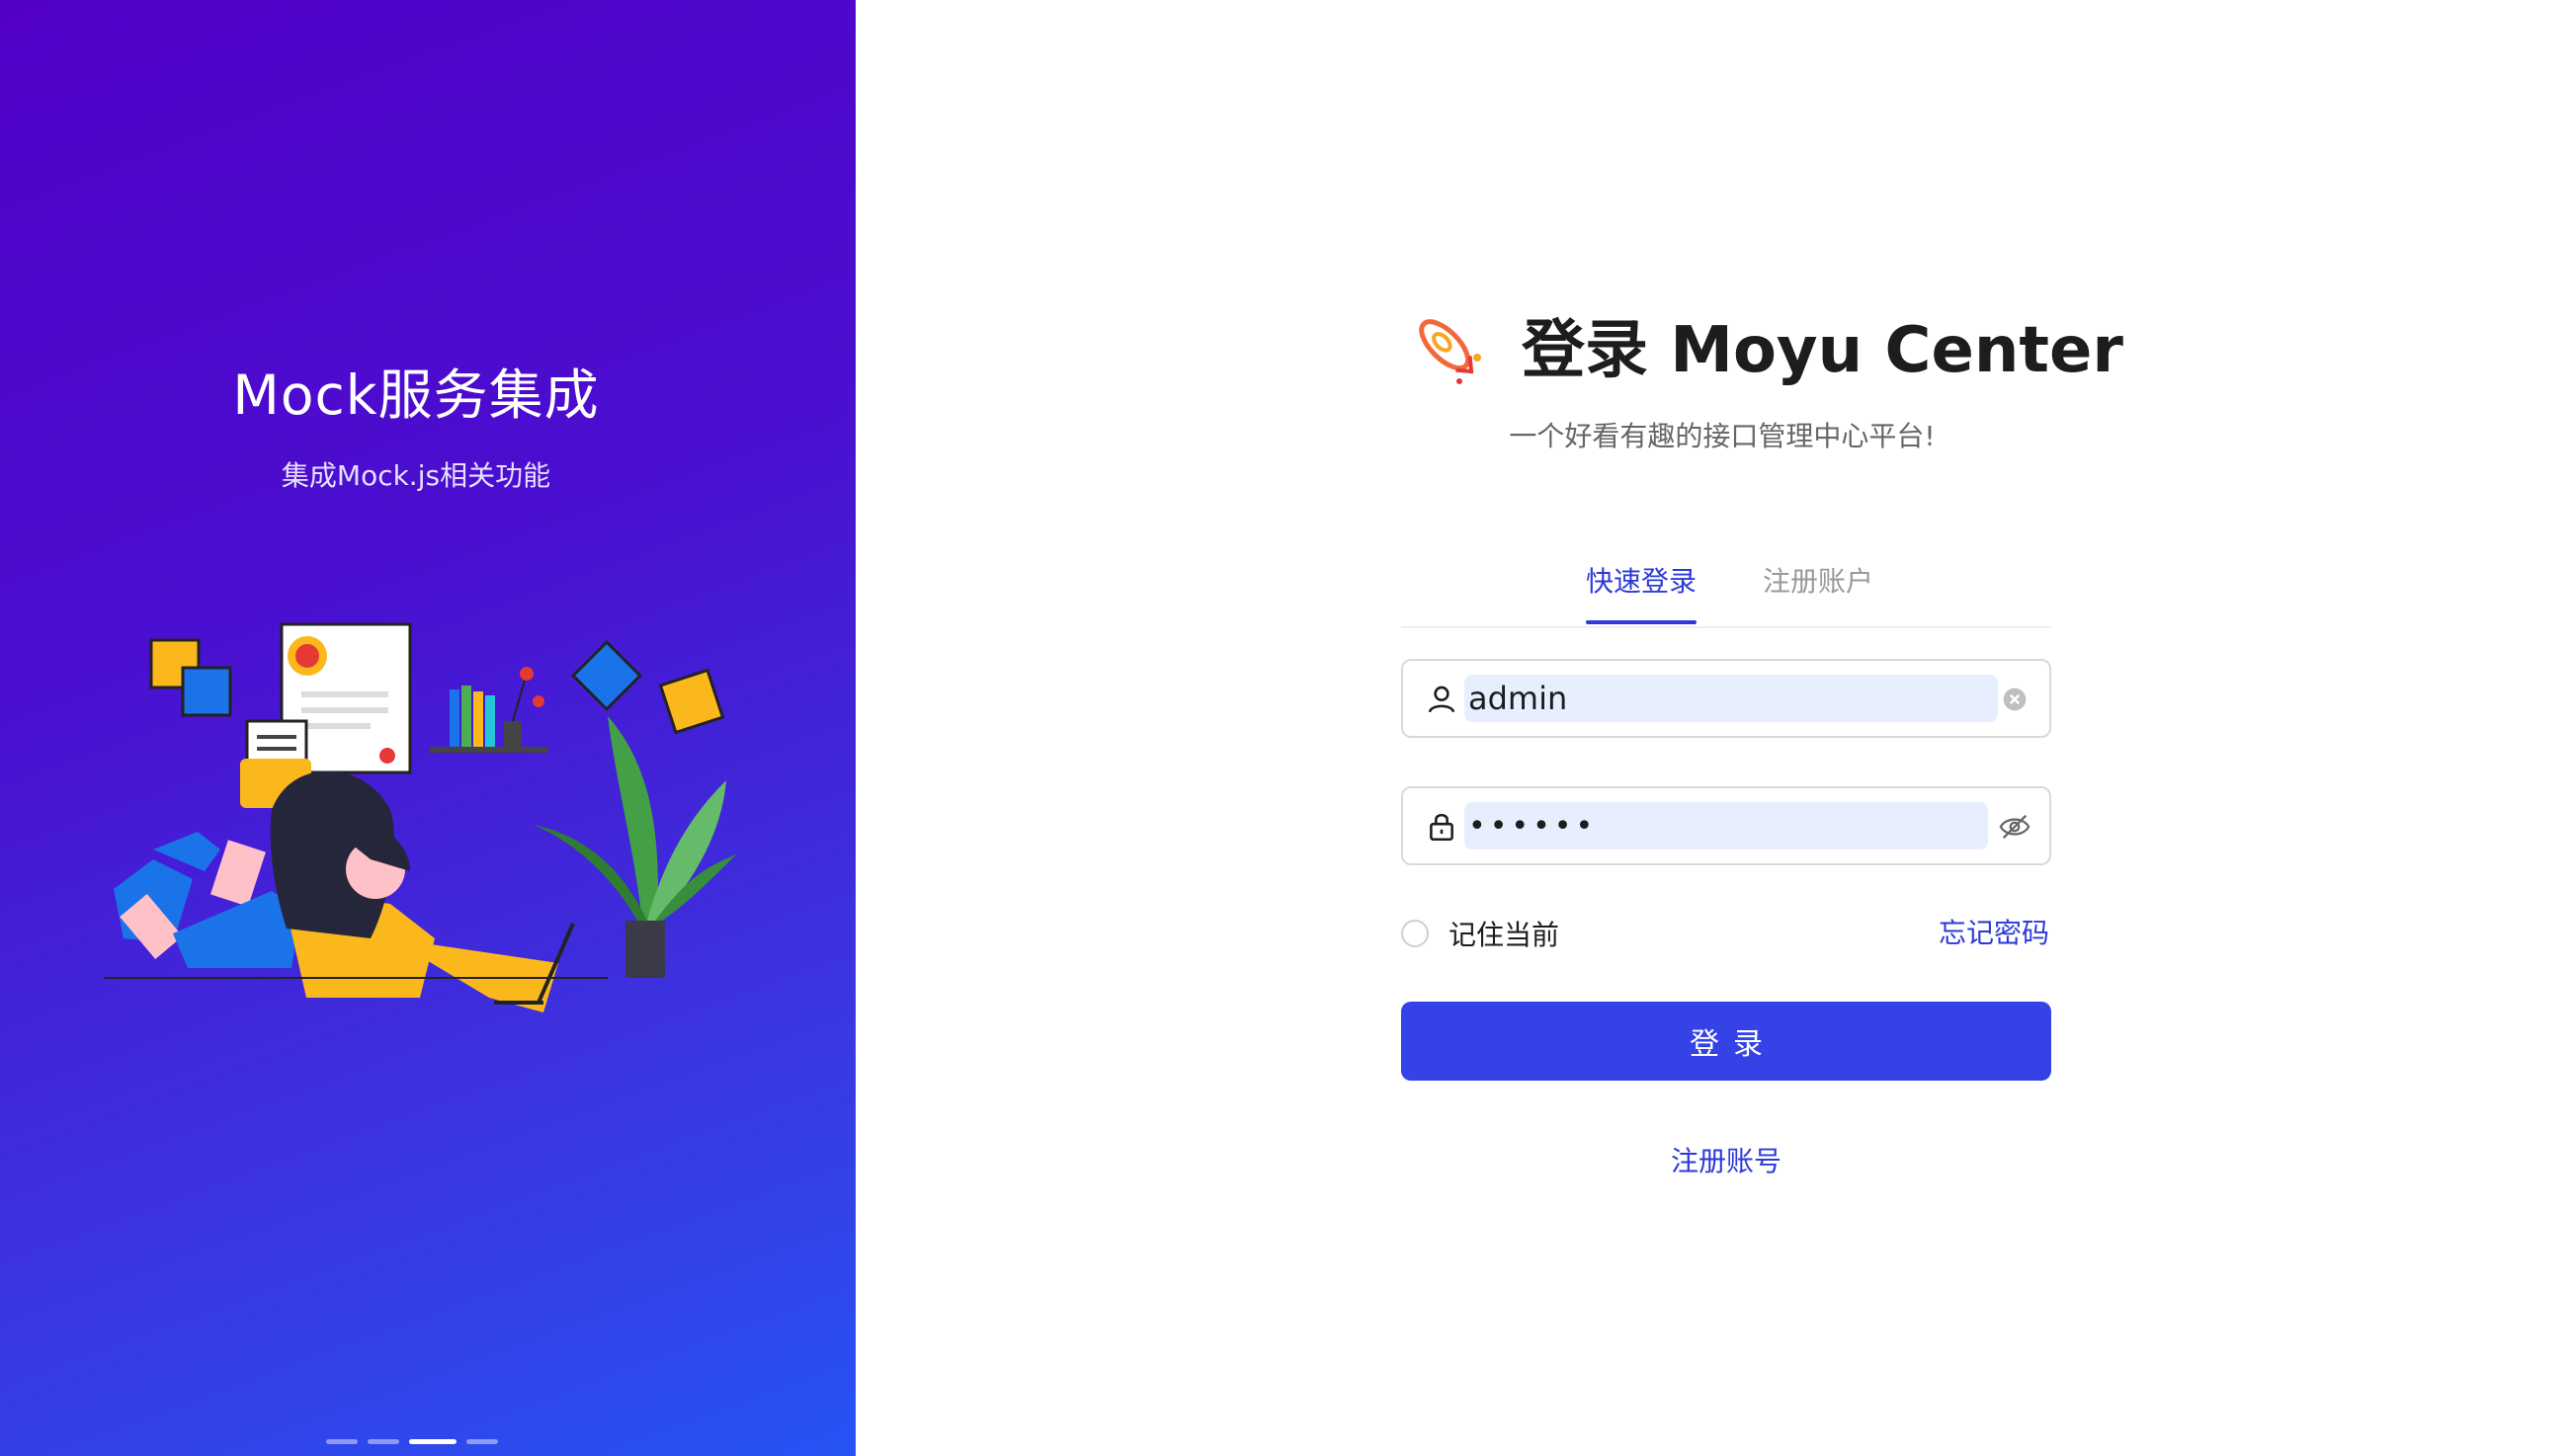 This screenshot has height=1456, width=2567. I want to click on rocket-icon, so click(1450, 351).